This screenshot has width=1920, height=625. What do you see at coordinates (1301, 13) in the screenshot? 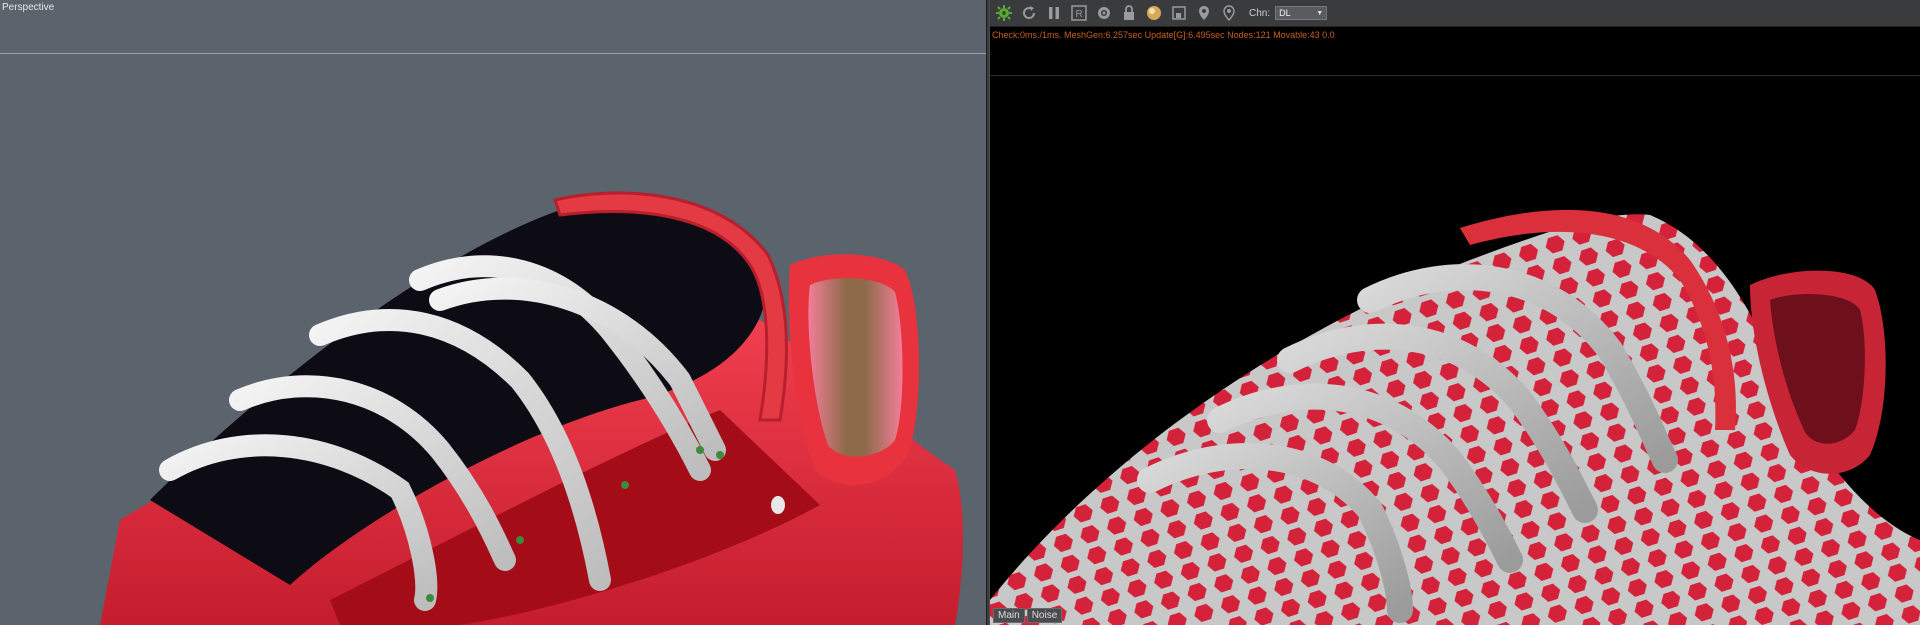
I see `channel-select: DL ▼` at bounding box center [1301, 13].